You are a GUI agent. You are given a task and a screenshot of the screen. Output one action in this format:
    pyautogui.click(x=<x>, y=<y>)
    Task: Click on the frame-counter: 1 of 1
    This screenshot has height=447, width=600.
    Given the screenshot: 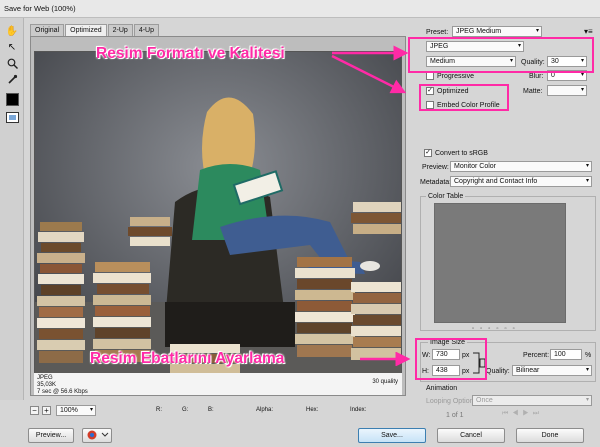 What is the action you would take?
    pyautogui.click(x=455, y=415)
    